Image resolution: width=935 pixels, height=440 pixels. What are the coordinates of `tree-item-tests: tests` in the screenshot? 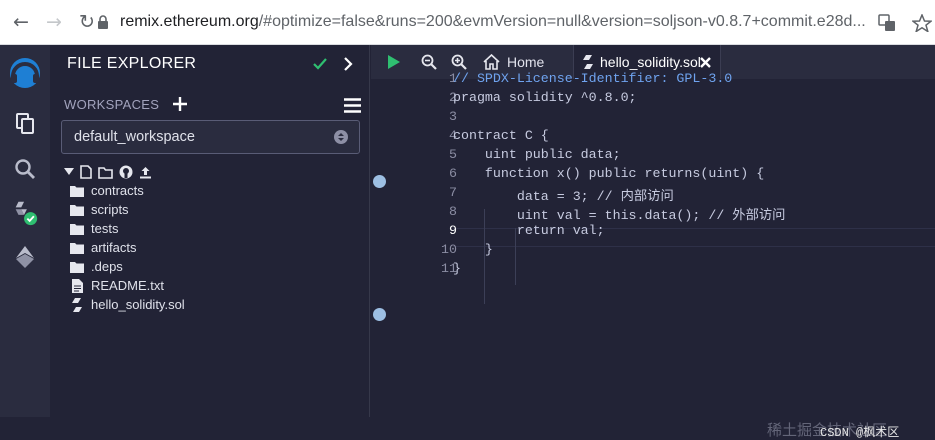 It's located at (94, 228).